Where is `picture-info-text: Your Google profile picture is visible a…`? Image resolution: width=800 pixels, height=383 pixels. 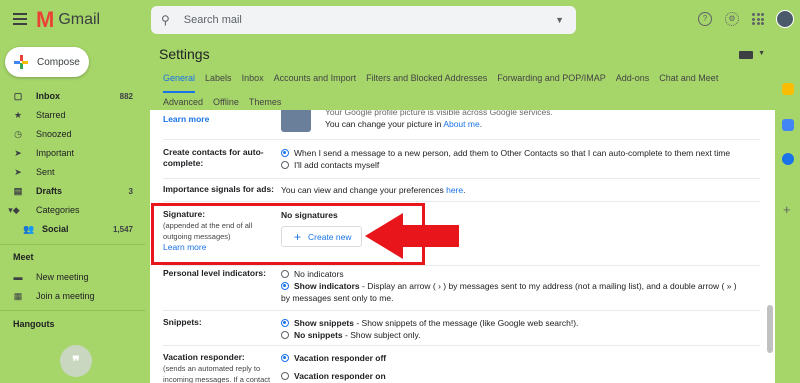 picture-info-text: Your Google profile picture is visible a… is located at coordinates (439, 113).